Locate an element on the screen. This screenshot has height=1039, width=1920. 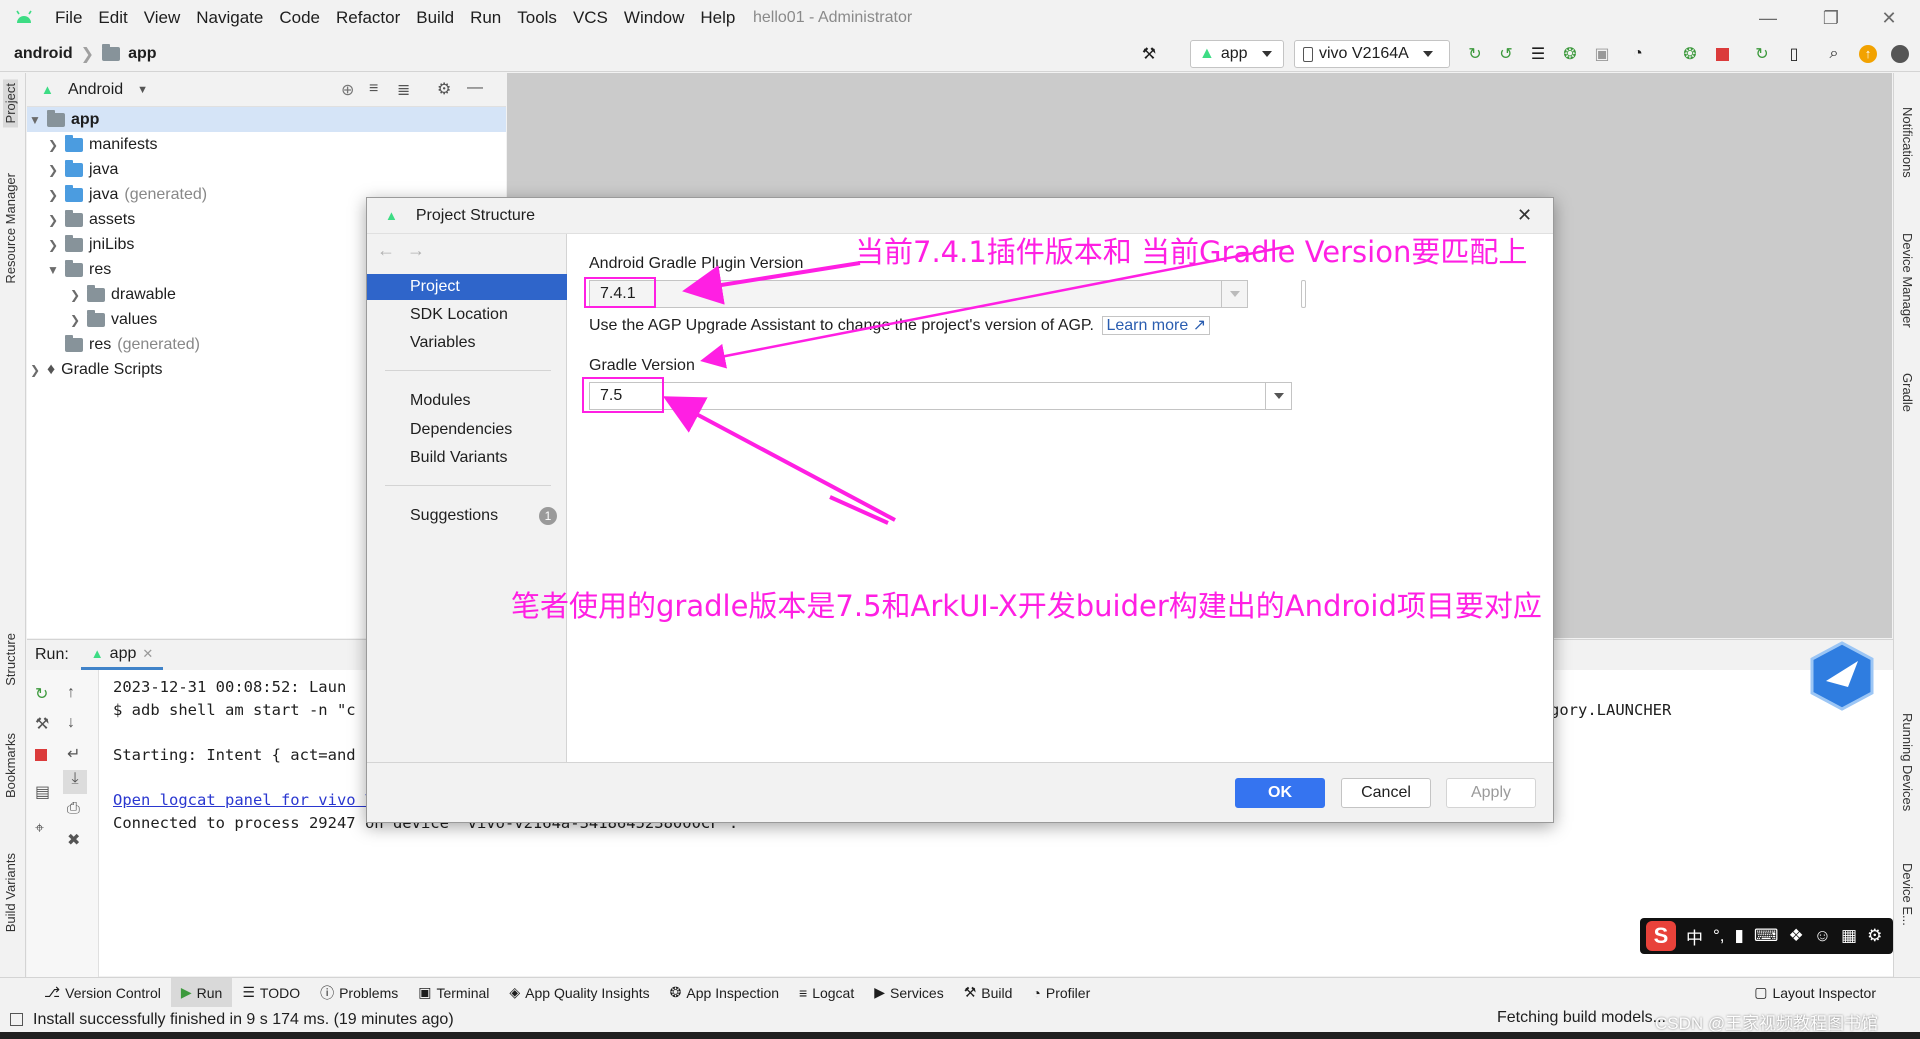
arrow-to-gradle-value is located at coordinates (779, 459).